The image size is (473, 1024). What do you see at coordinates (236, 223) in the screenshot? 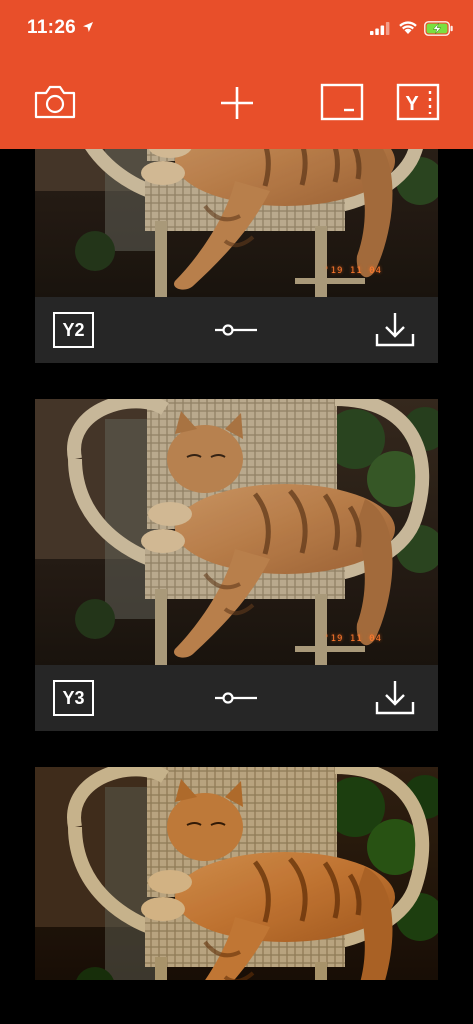
I see `photo: '19 11 04` at bounding box center [236, 223].